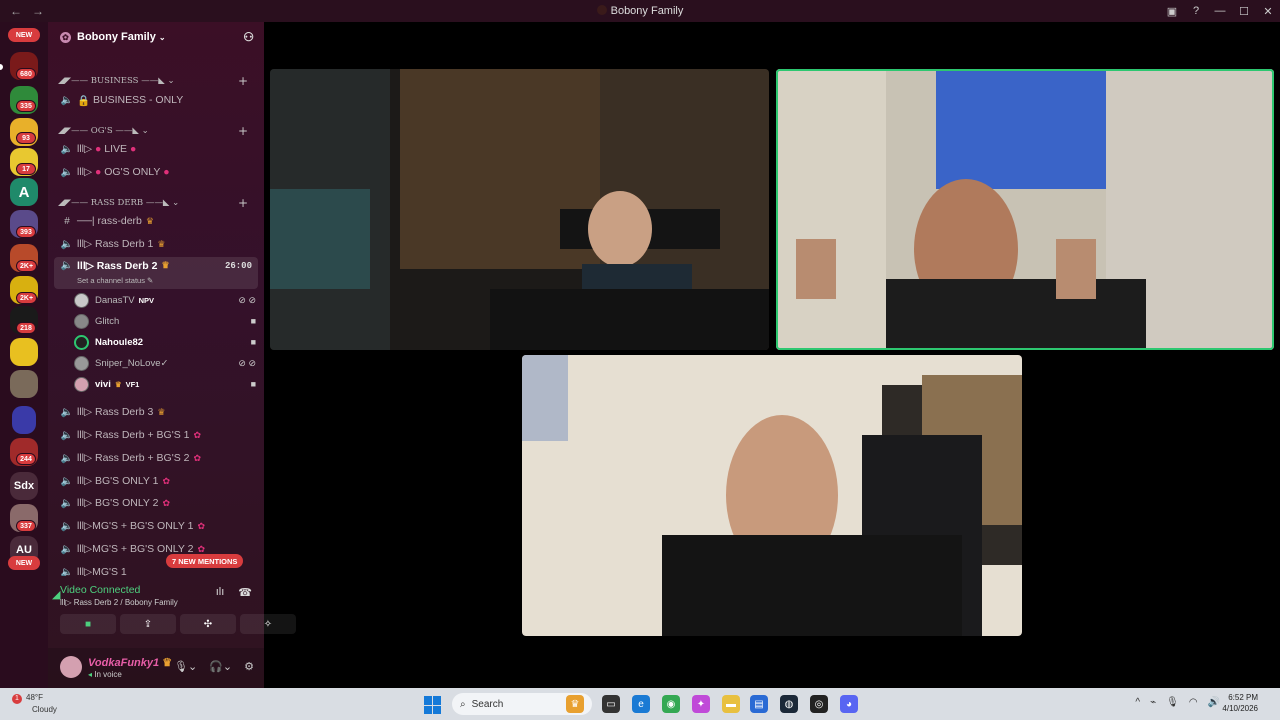  What do you see at coordinates (156, 81) in the screenshot?
I see `category-business: ◢◤—— BUSINESS ——◣ ⌄ +` at bounding box center [156, 81].